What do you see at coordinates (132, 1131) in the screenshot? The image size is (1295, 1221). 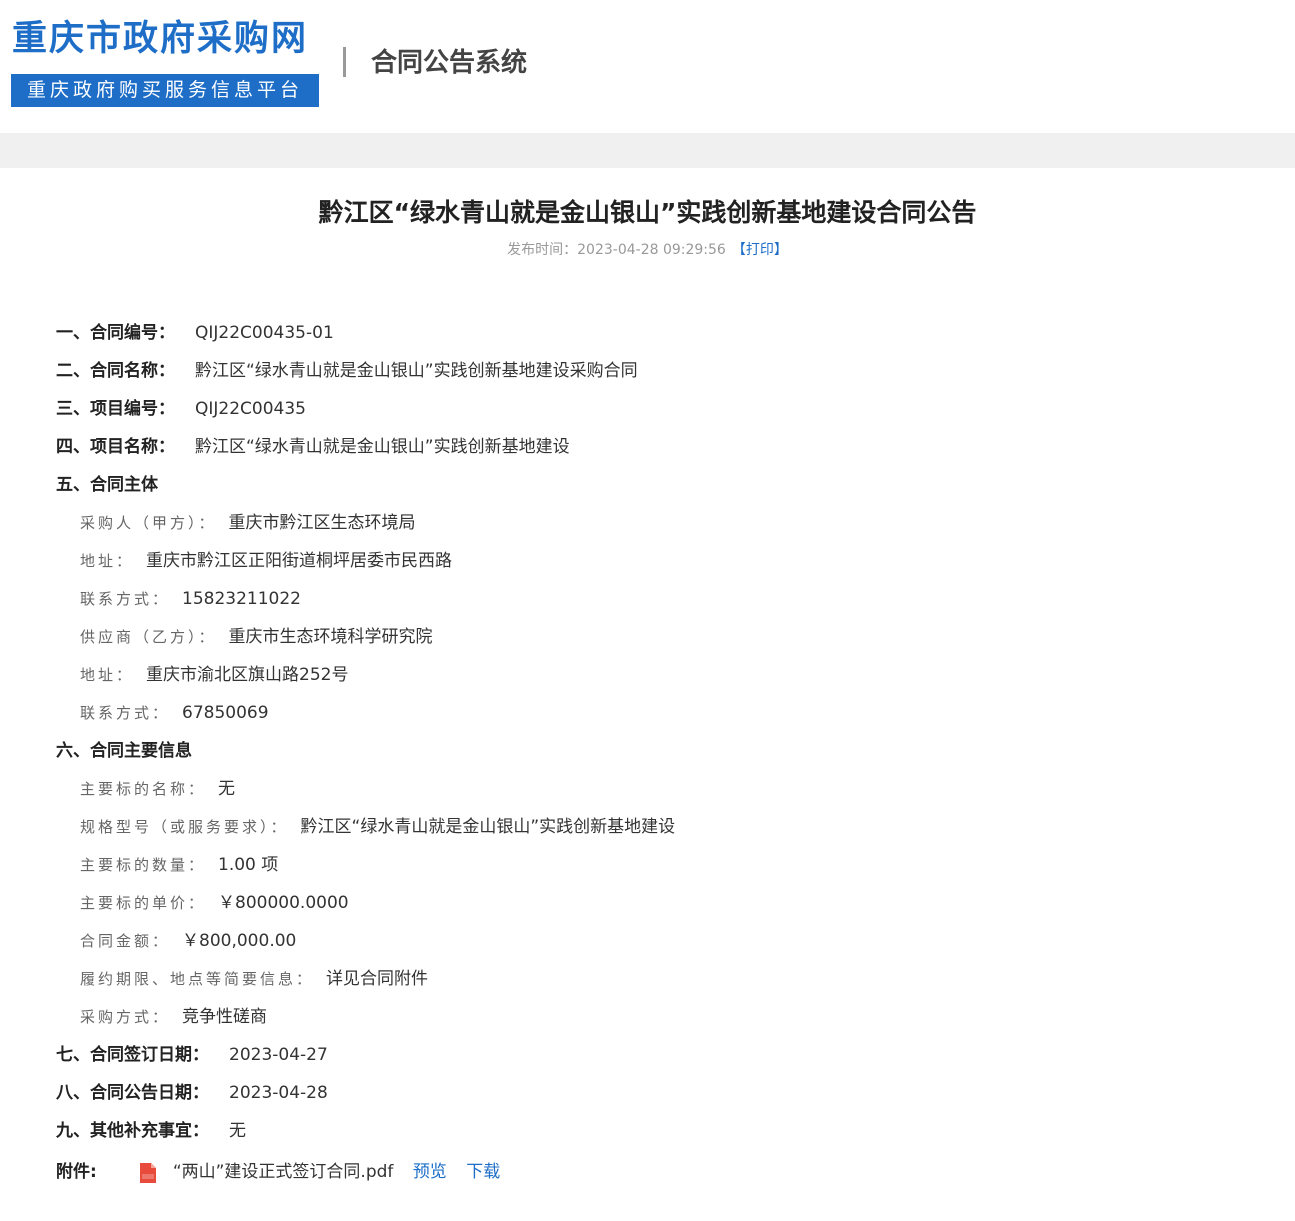 I see `field-label: 九、其他补充事宜：` at bounding box center [132, 1131].